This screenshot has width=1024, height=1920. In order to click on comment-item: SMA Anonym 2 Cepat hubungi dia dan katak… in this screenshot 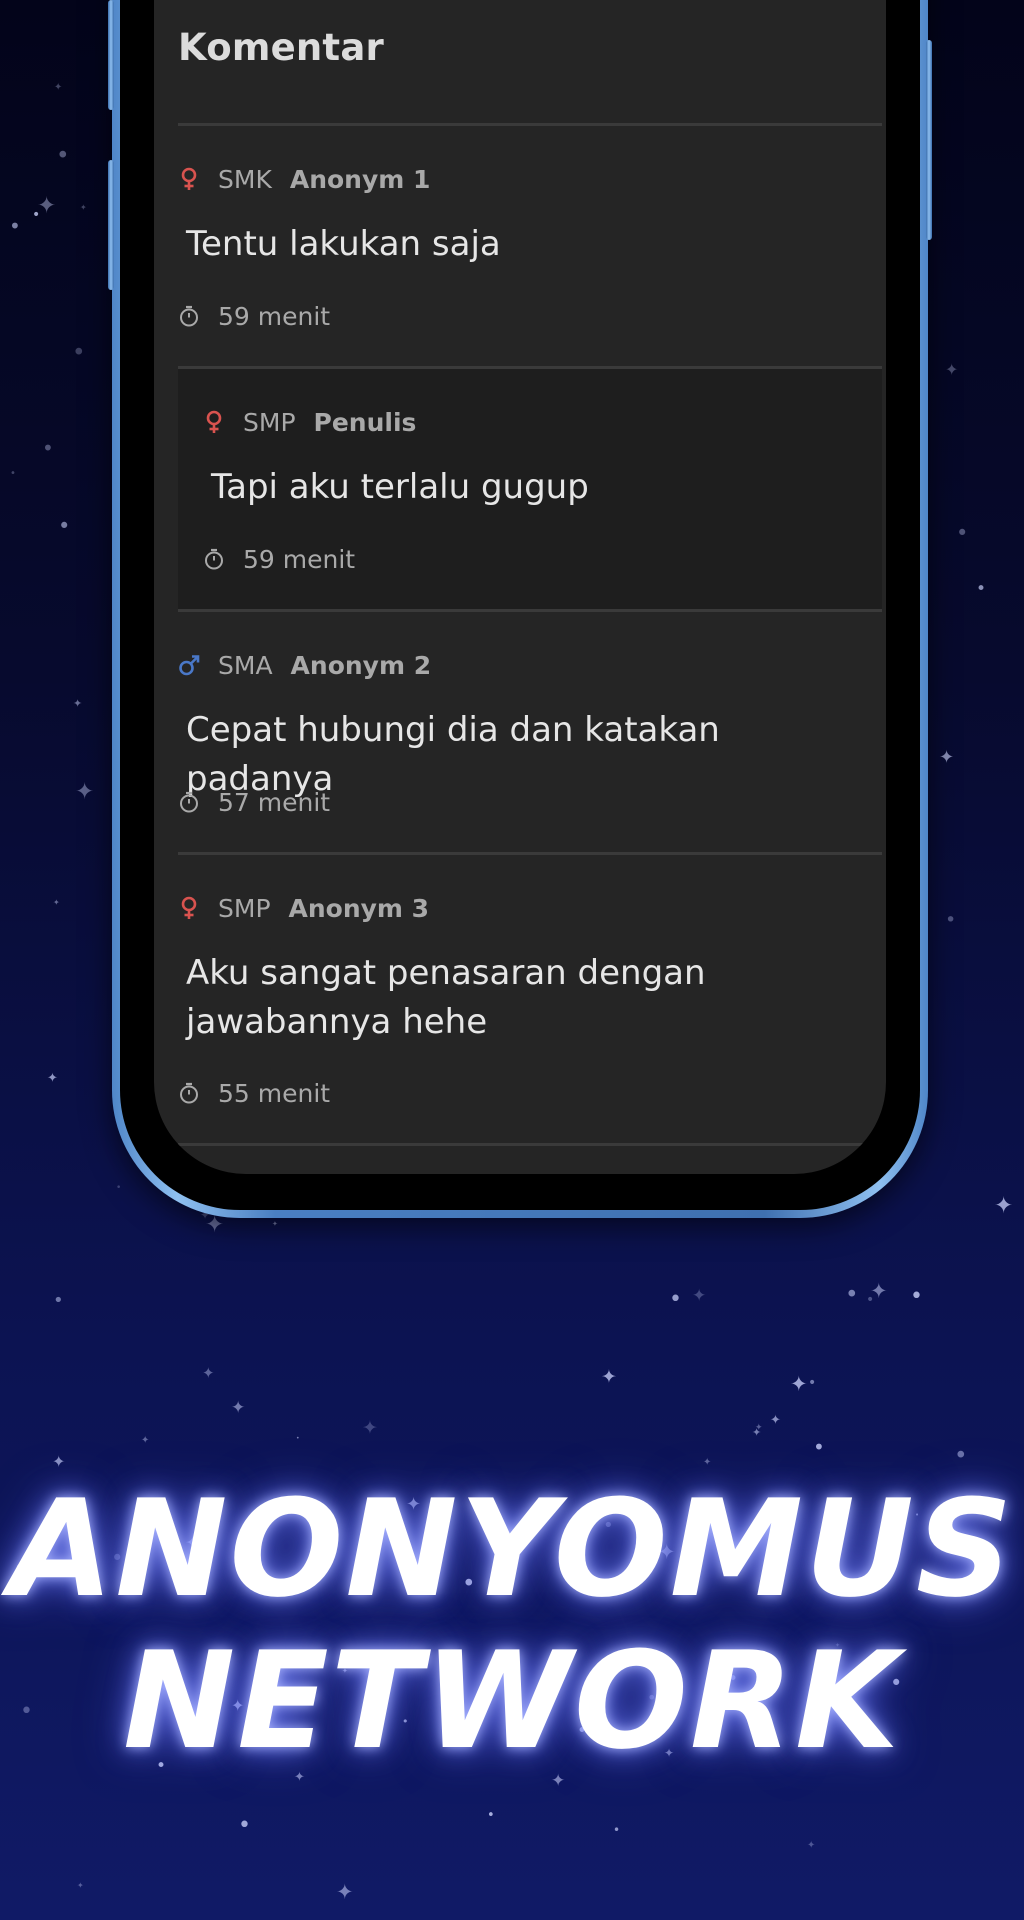, I will do `click(530, 732)`.